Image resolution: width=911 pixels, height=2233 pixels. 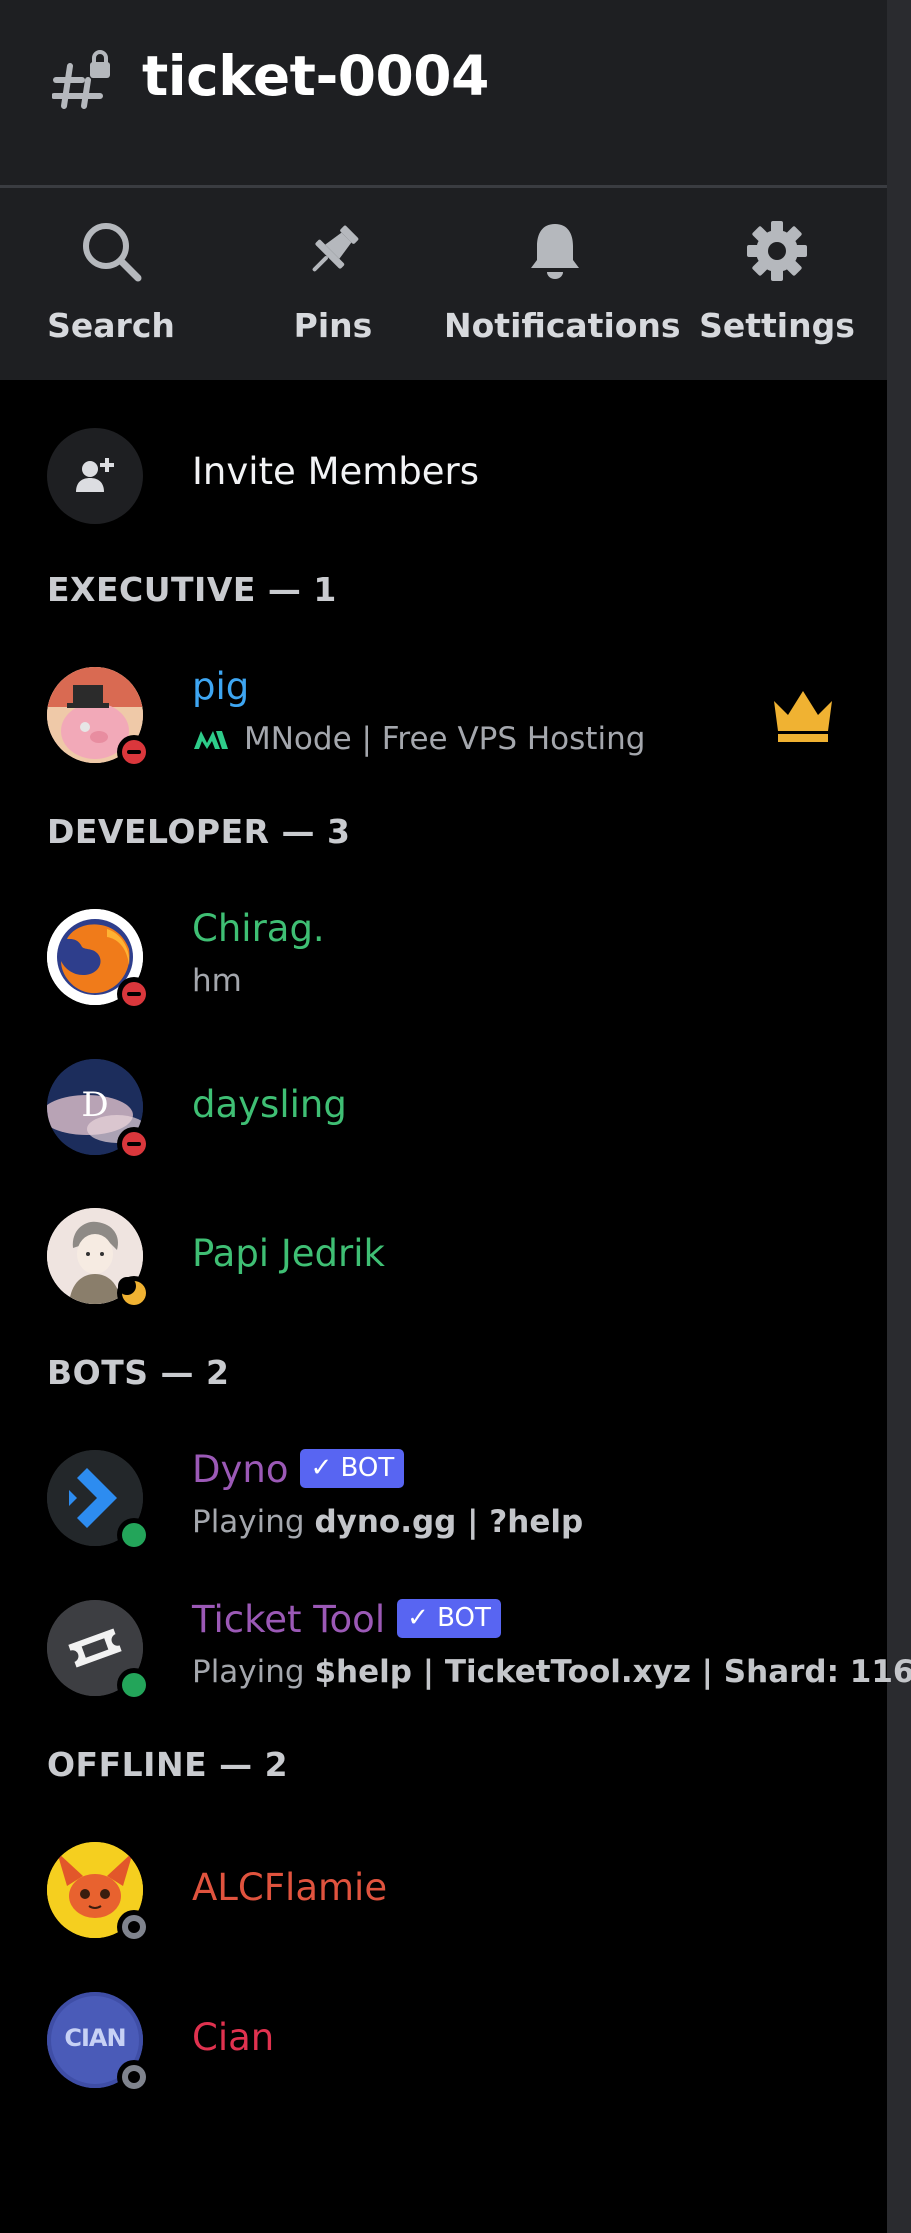 What do you see at coordinates (335, 248) in the screenshot?
I see `pin-icon` at bounding box center [335, 248].